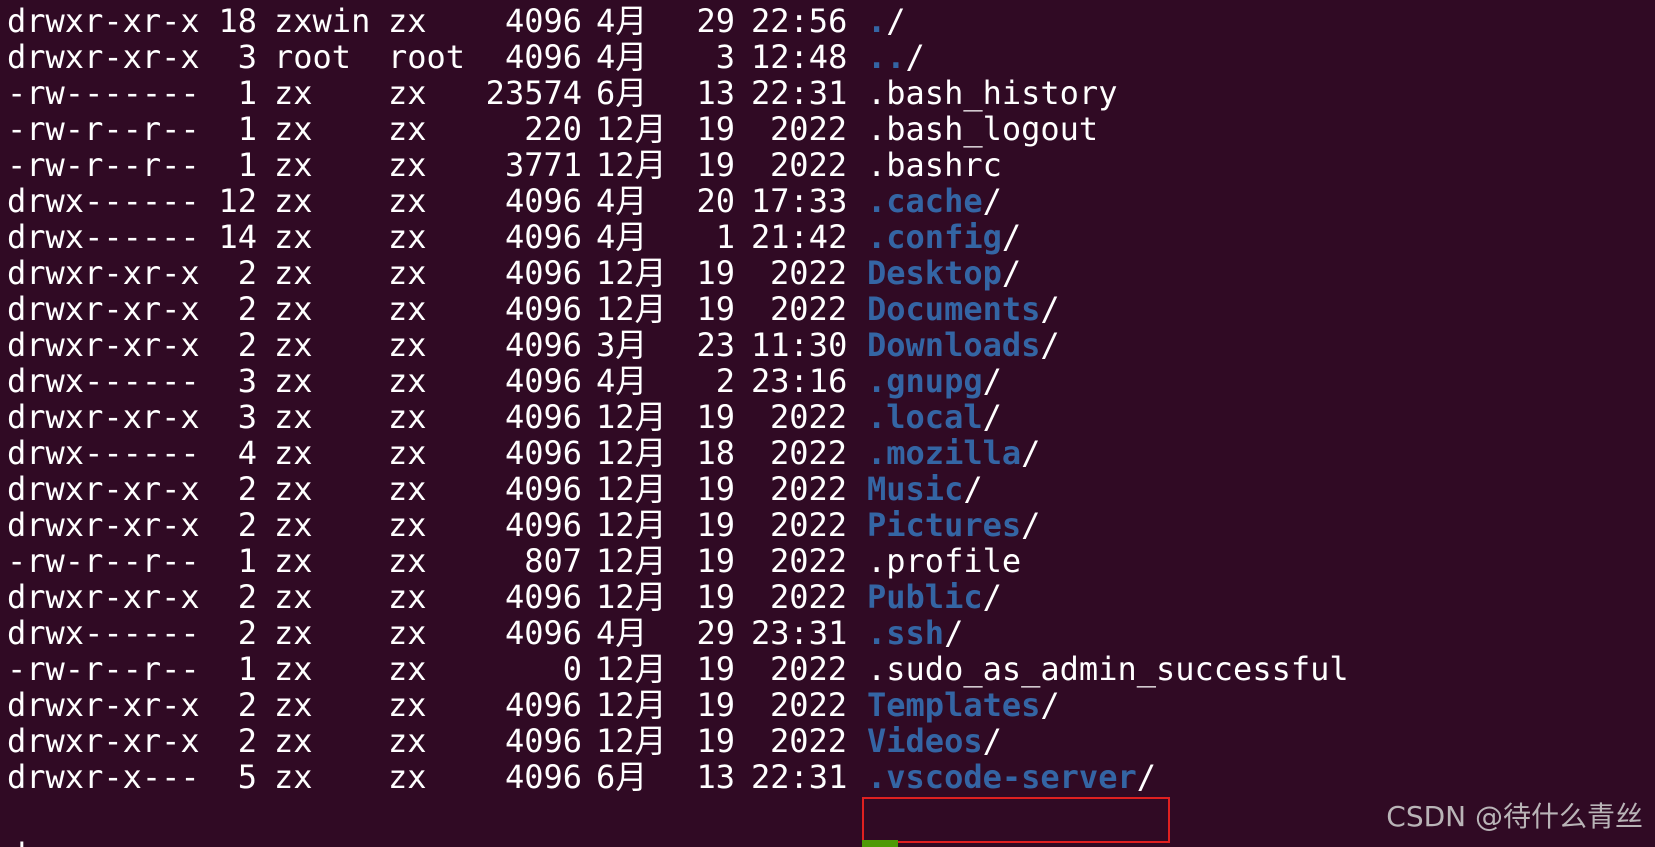 This screenshot has width=1655, height=847. I want to click on row-name: ../, so click(896, 57).